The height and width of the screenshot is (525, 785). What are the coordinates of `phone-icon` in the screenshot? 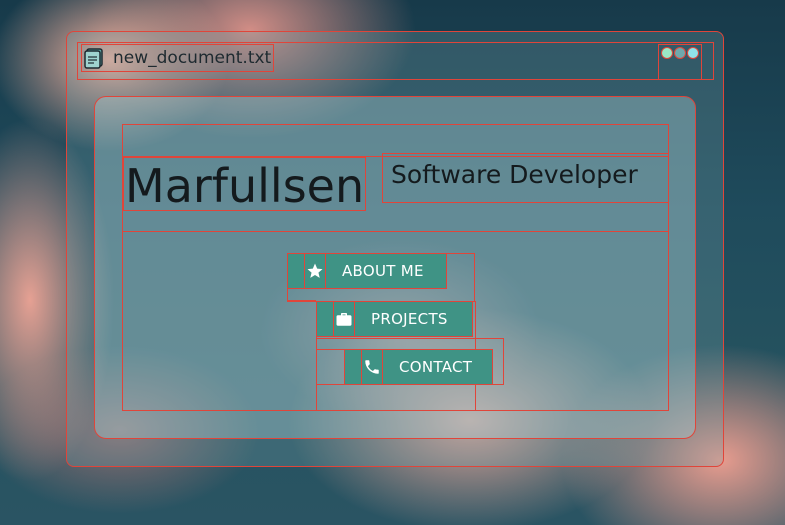 It's located at (372, 367).